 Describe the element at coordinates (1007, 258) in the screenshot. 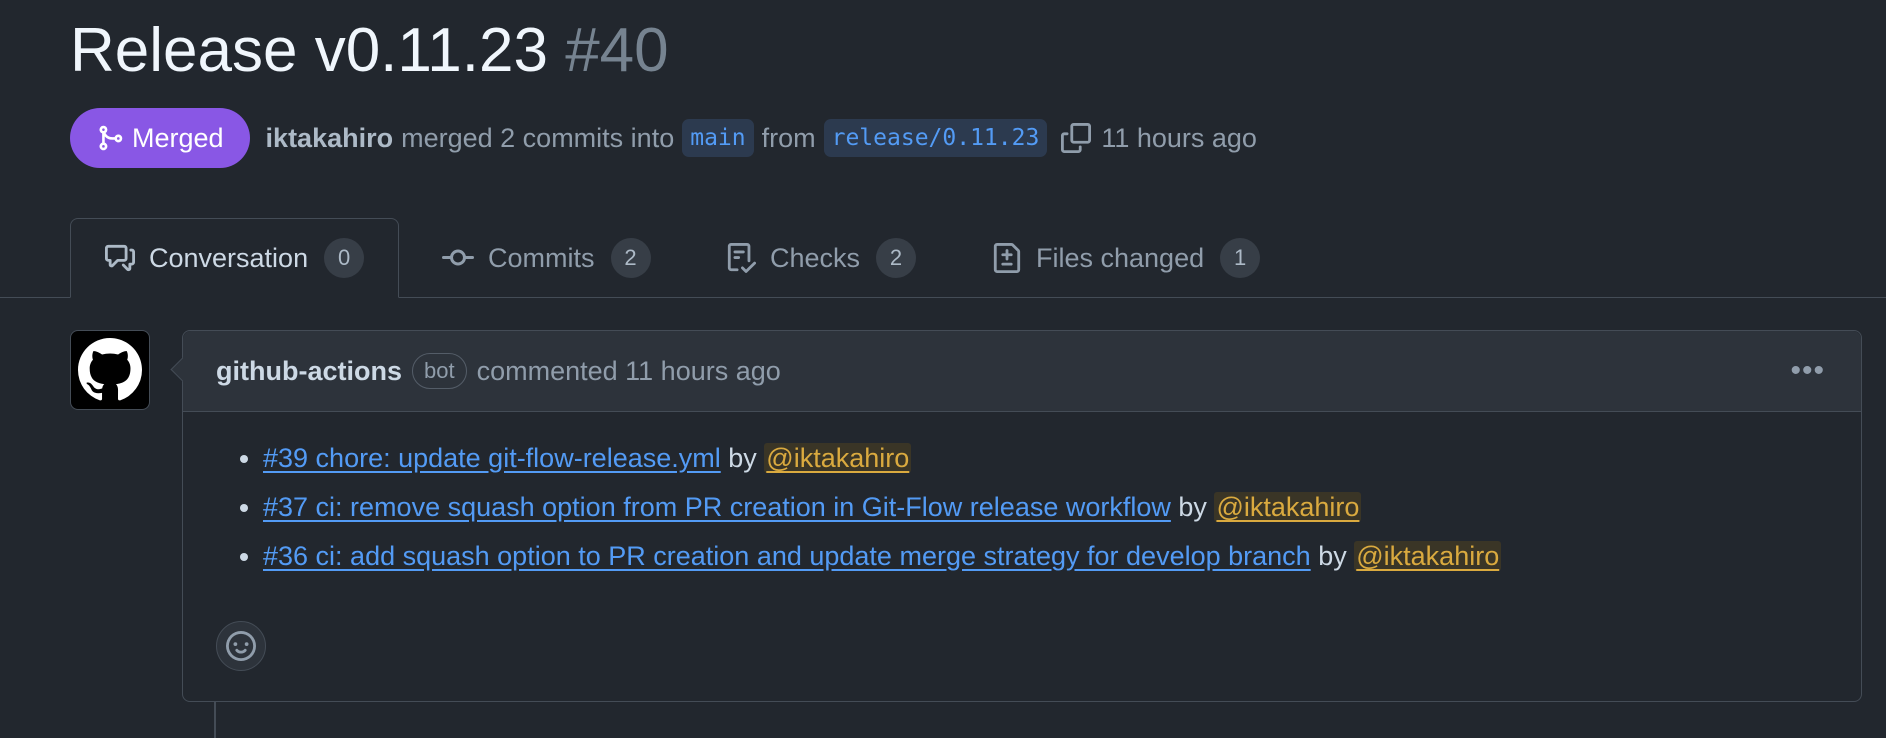

I see `file-diff-icon` at that location.